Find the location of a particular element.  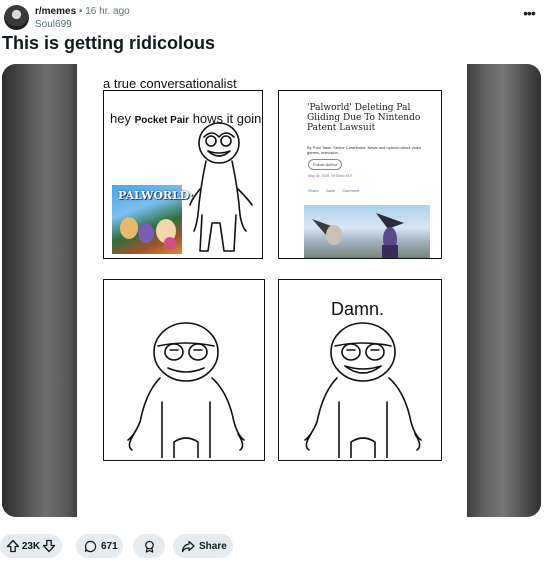

more-options-button: ••• is located at coordinates (529, 17).